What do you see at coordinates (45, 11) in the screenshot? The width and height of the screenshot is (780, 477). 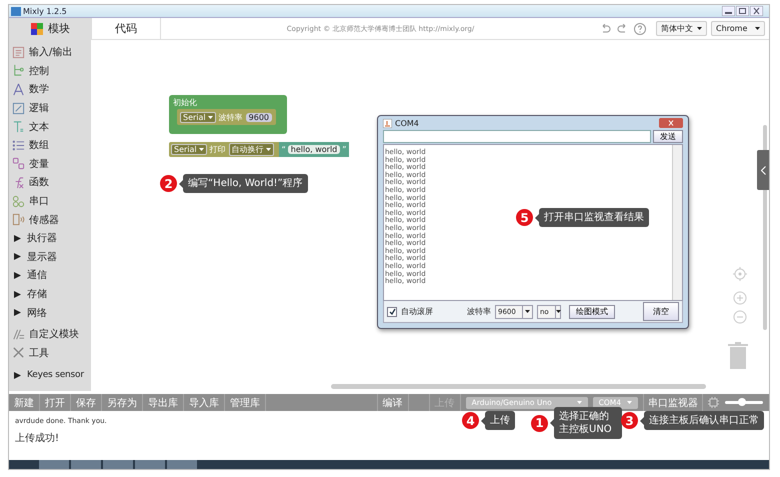 I see `window-title: Mixly 1.2.5` at bounding box center [45, 11].